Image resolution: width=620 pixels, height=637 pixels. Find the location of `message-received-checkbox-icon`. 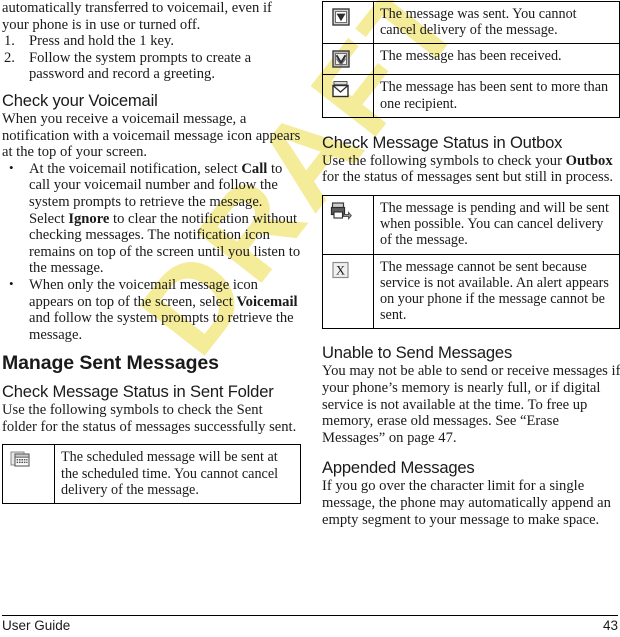

message-received-checkbox-icon is located at coordinates (341, 59).